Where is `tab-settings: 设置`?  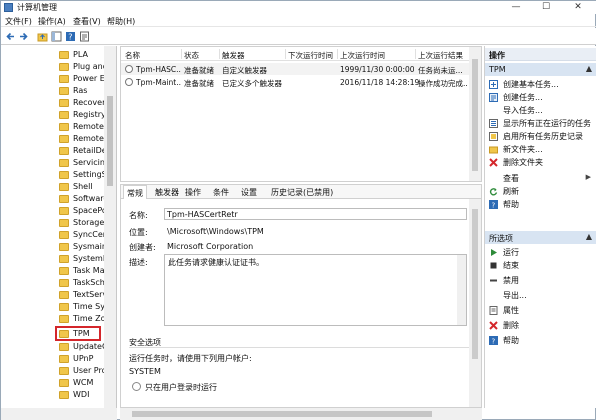
tab-settings: 设置 is located at coordinates (249, 192).